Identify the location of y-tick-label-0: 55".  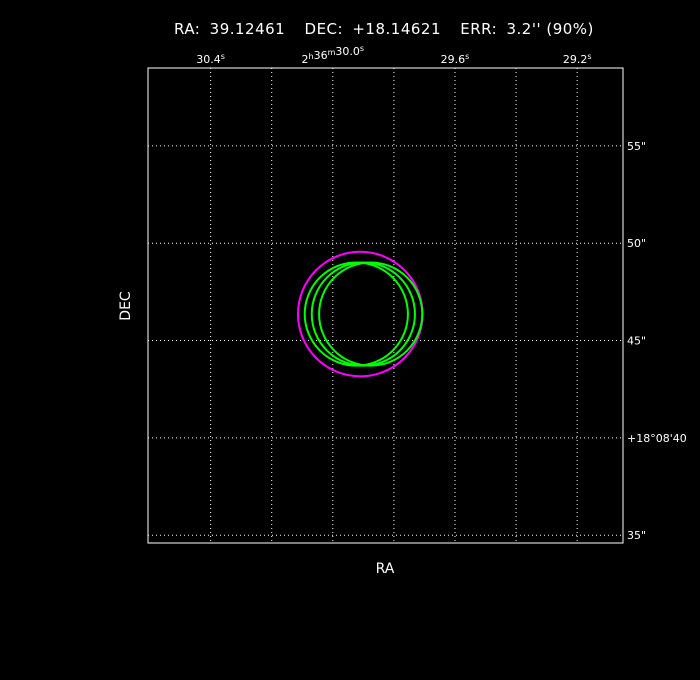
(636, 146).